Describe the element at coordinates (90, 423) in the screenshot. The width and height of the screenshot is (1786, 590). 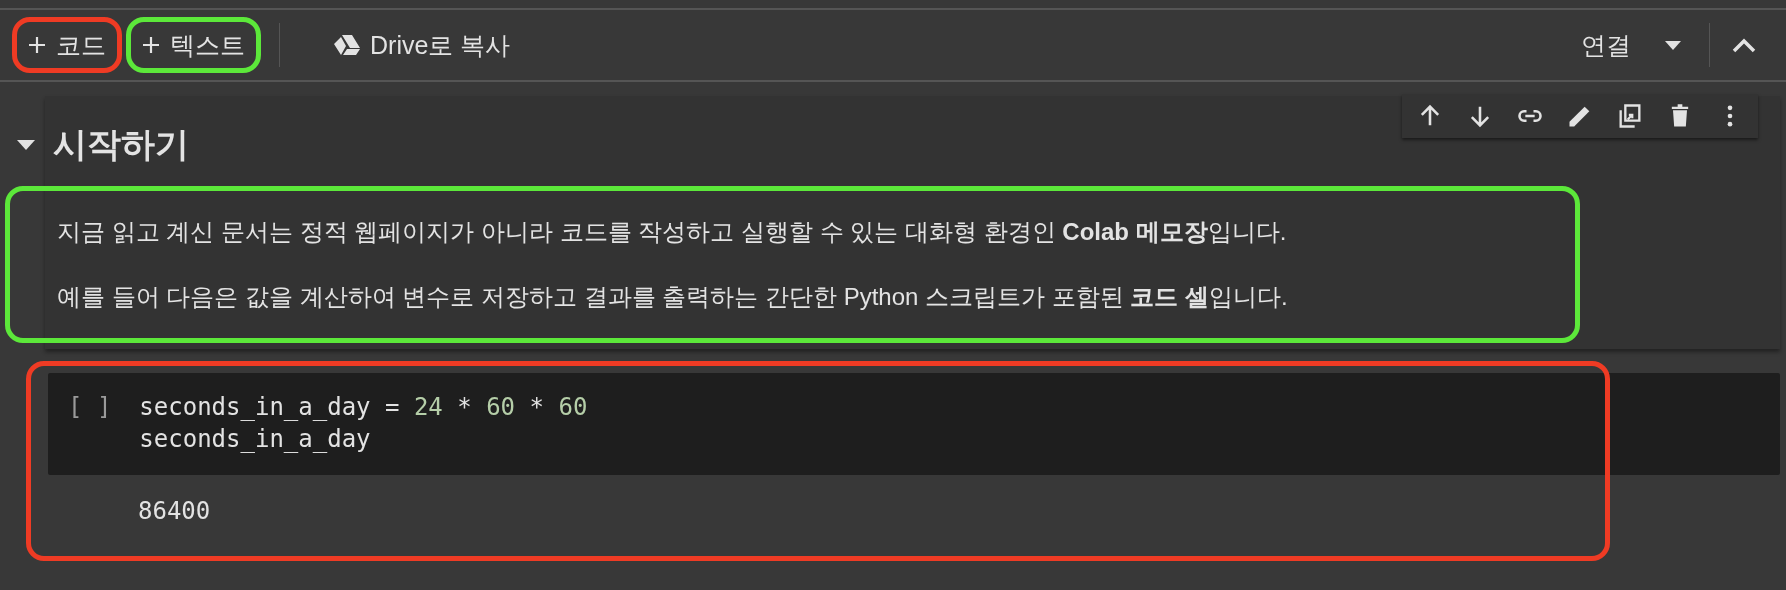
I see `run-cell-prompt: [ ]` at that location.